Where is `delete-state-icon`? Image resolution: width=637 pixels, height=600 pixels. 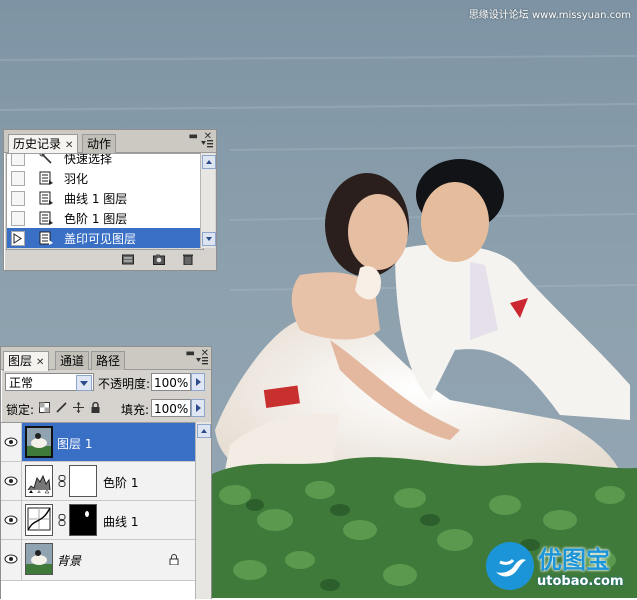 delete-state-icon is located at coordinates (188, 259).